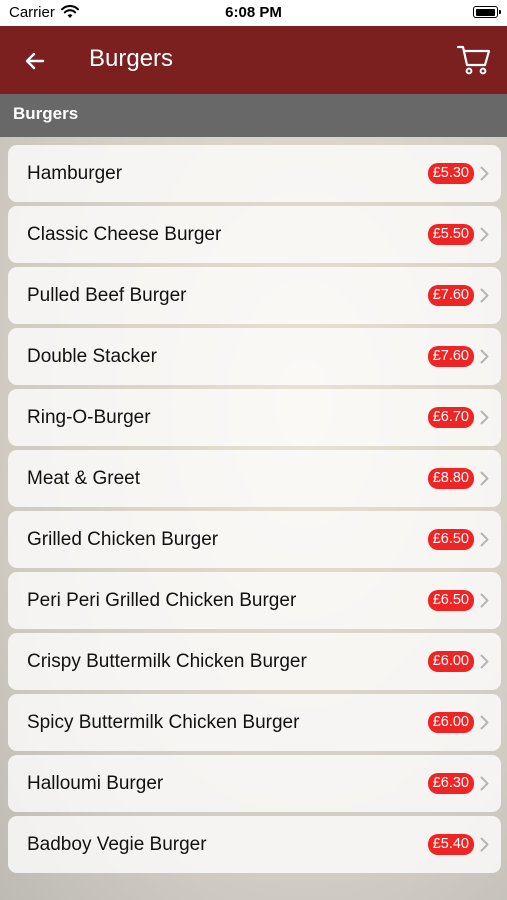  Describe the element at coordinates (254, 295) in the screenshot. I see `list-item: Pulled Beef Burger £7.60` at that location.